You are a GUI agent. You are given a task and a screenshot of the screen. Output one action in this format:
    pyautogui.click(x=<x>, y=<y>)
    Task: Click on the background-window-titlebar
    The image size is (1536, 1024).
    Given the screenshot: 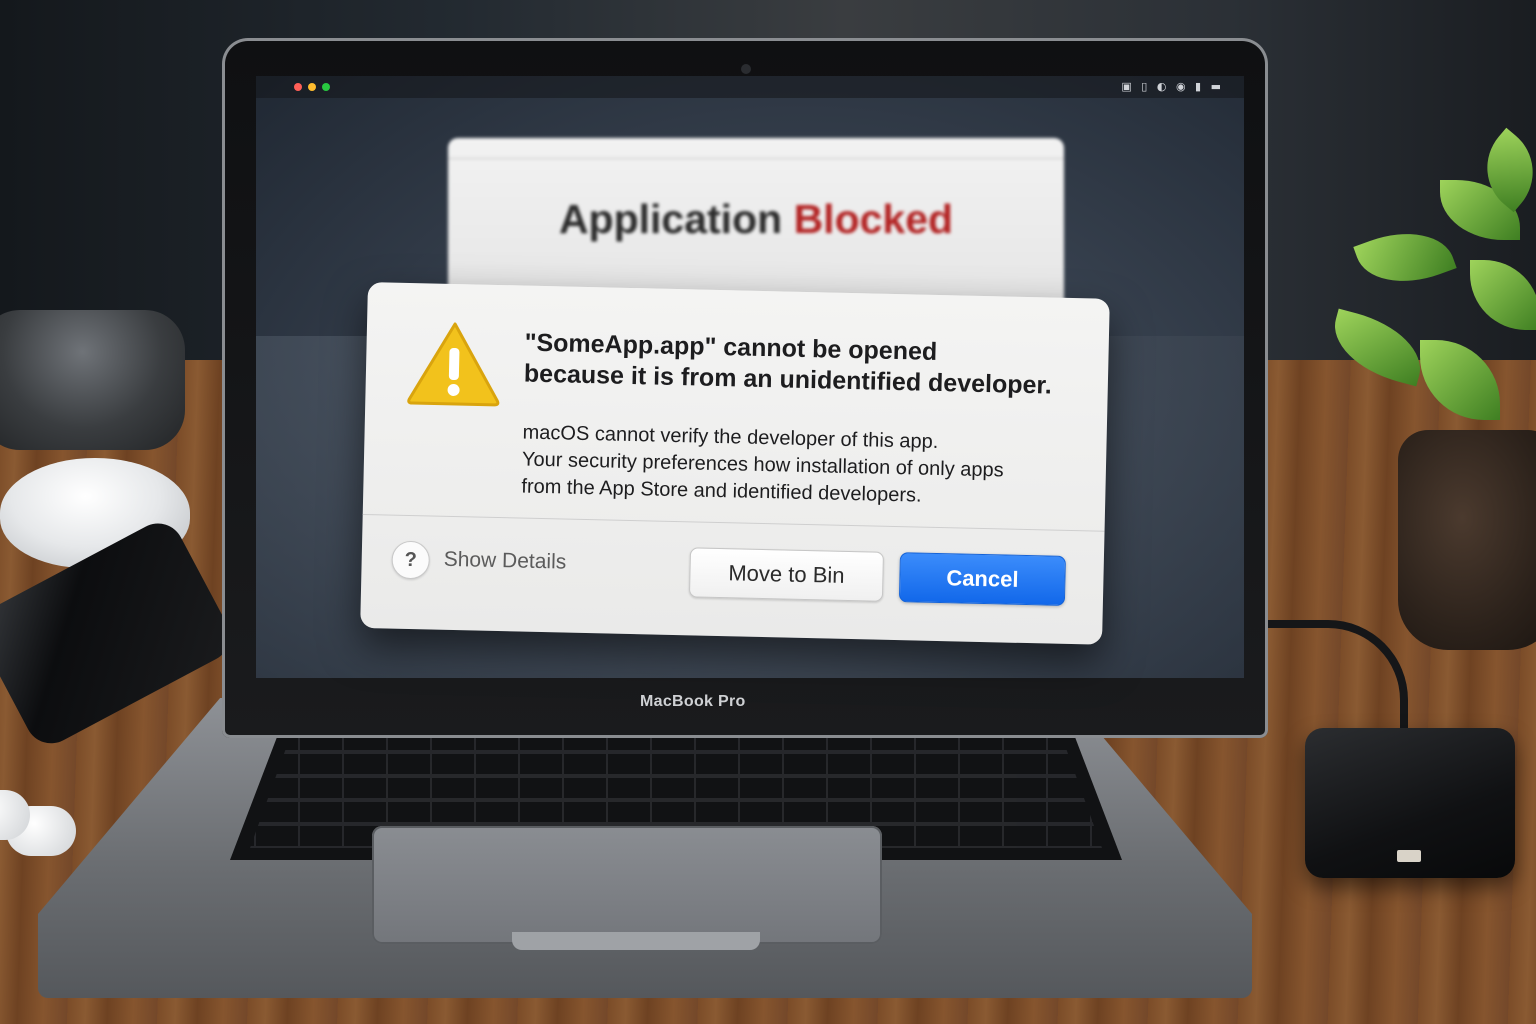 What is the action you would take?
    pyautogui.click(x=756, y=148)
    